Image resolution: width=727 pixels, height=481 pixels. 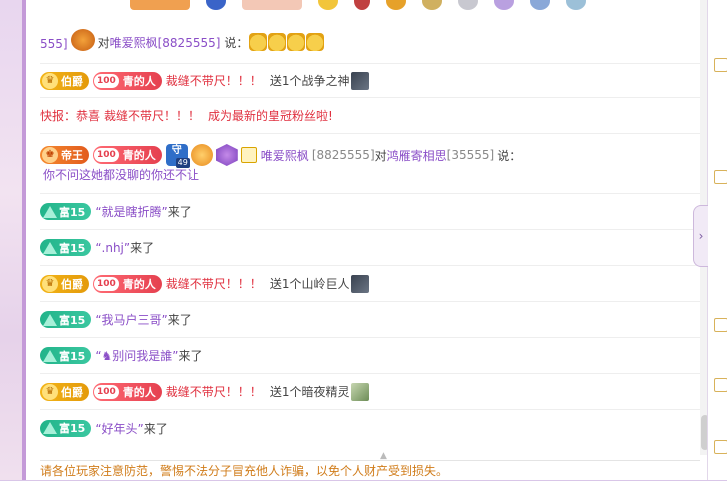 What do you see at coordinates (285, 155) in the screenshot?
I see `user-name-link: 唯爱熙枫` at bounding box center [285, 155].